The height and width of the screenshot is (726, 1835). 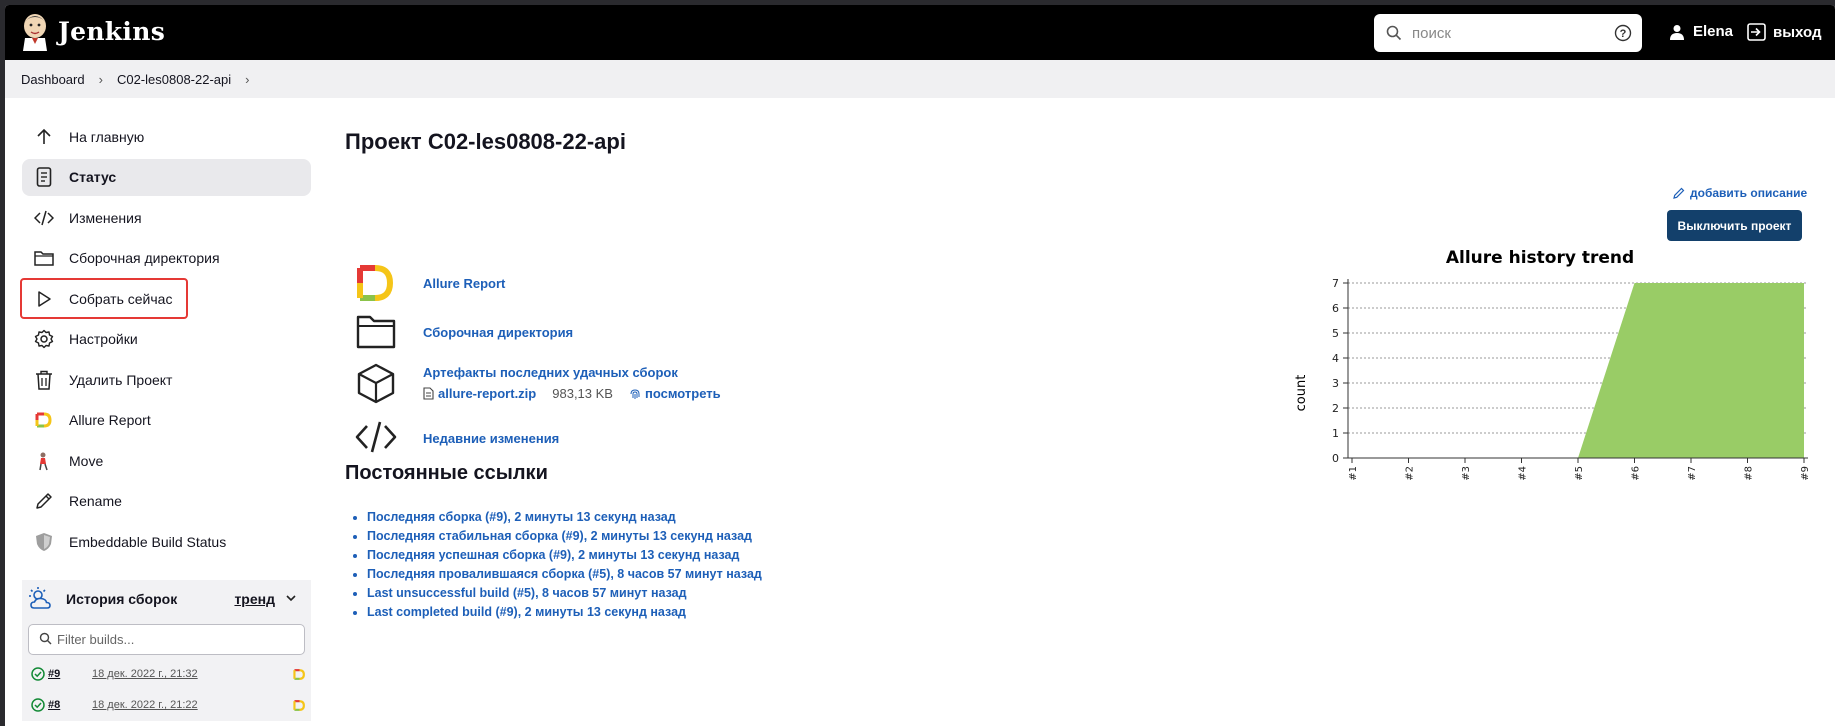 What do you see at coordinates (1335, 458) in the screenshot?
I see `chart-y-tick-label: 0` at bounding box center [1335, 458].